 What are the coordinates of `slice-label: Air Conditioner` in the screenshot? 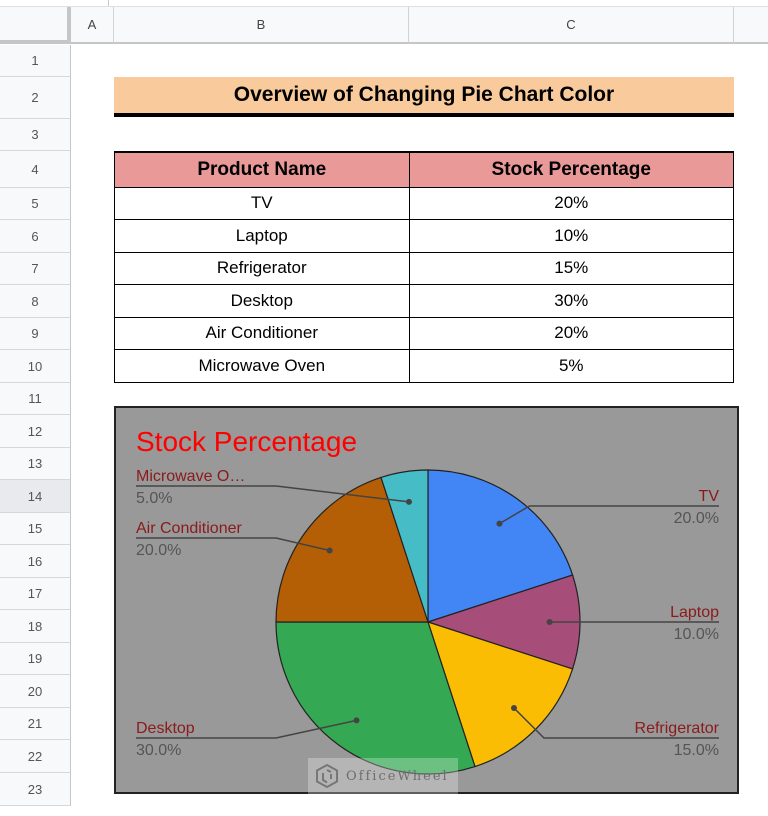 It's located at (189, 528).